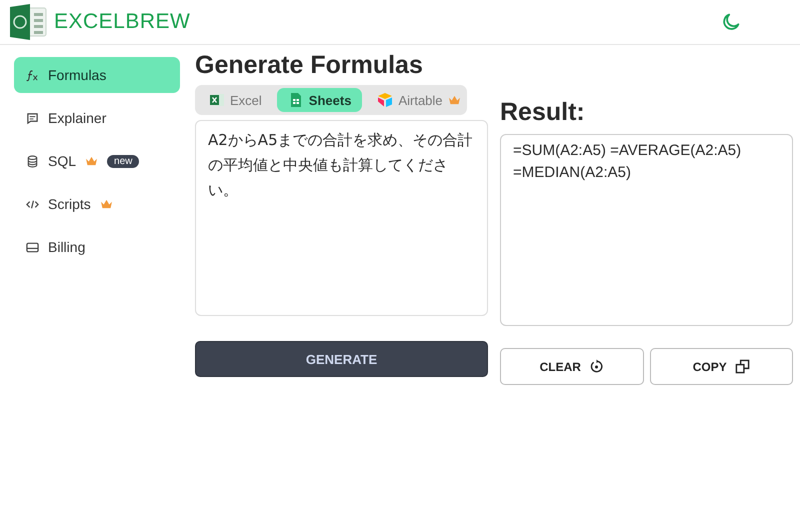 This screenshot has width=800, height=505. I want to click on sidebar-item: SQL new, so click(97, 161).